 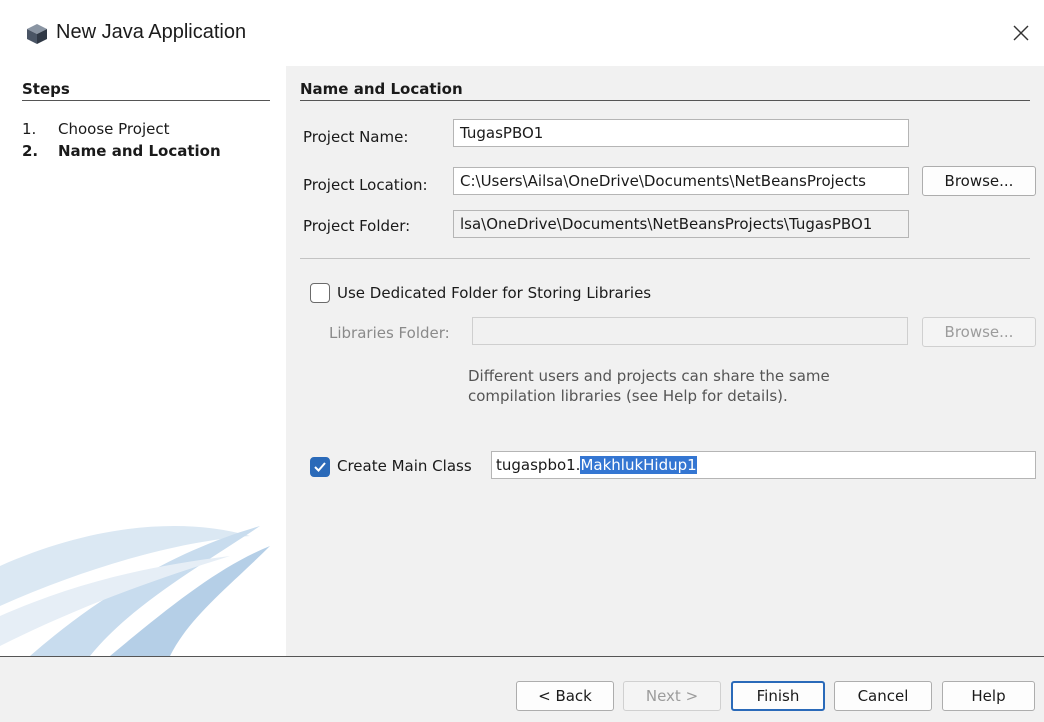 I want to click on section-divider, so click(x=665, y=100).